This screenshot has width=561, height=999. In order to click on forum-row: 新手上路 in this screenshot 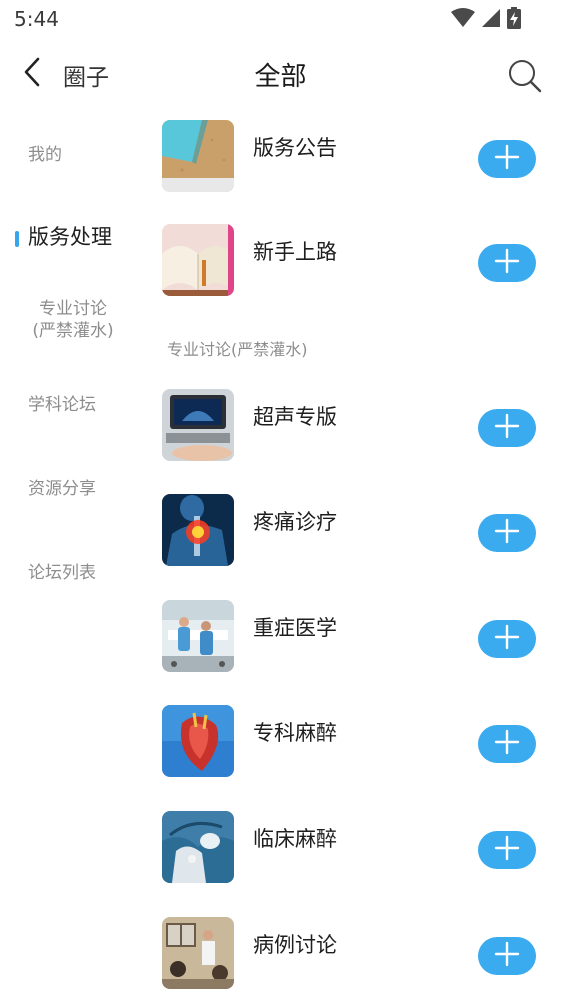, I will do `click(355, 264)`.